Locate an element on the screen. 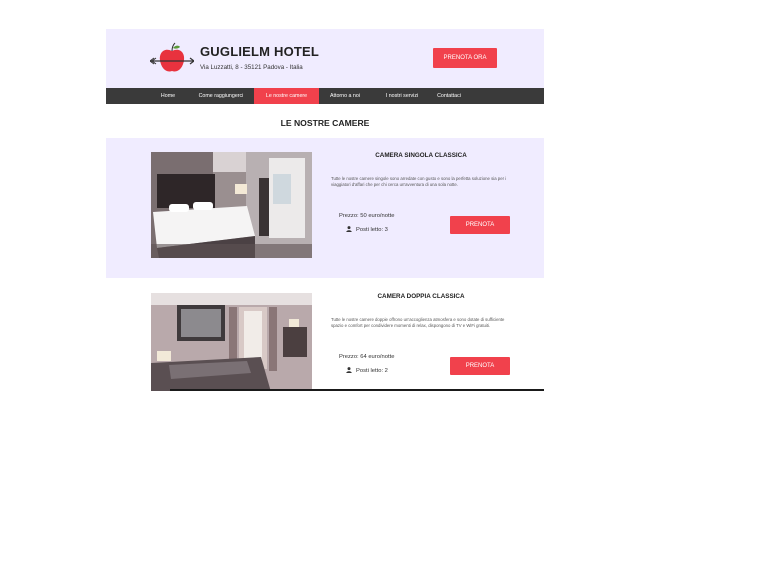 The width and height of the screenshot is (775, 580). footer-divider is located at coordinates (357, 390).